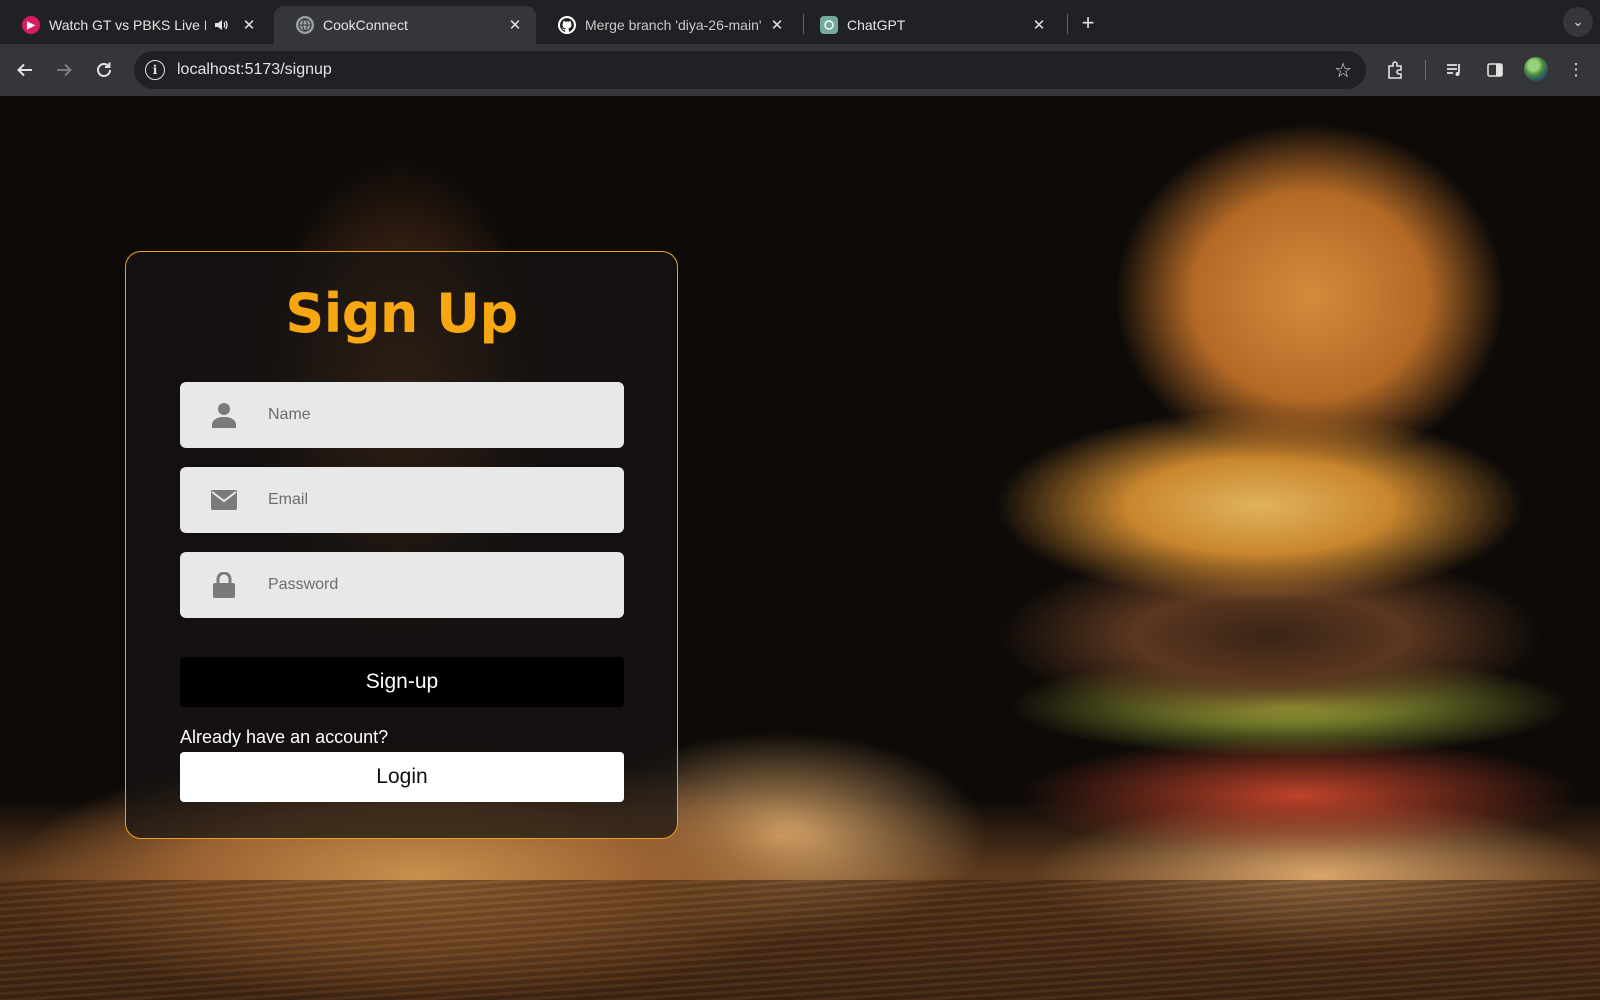 The width and height of the screenshot is (1600, 1000). Describe the element at coordinates (402, 682) in the screenshot. I see `signup-button: Sign-up` at that location.